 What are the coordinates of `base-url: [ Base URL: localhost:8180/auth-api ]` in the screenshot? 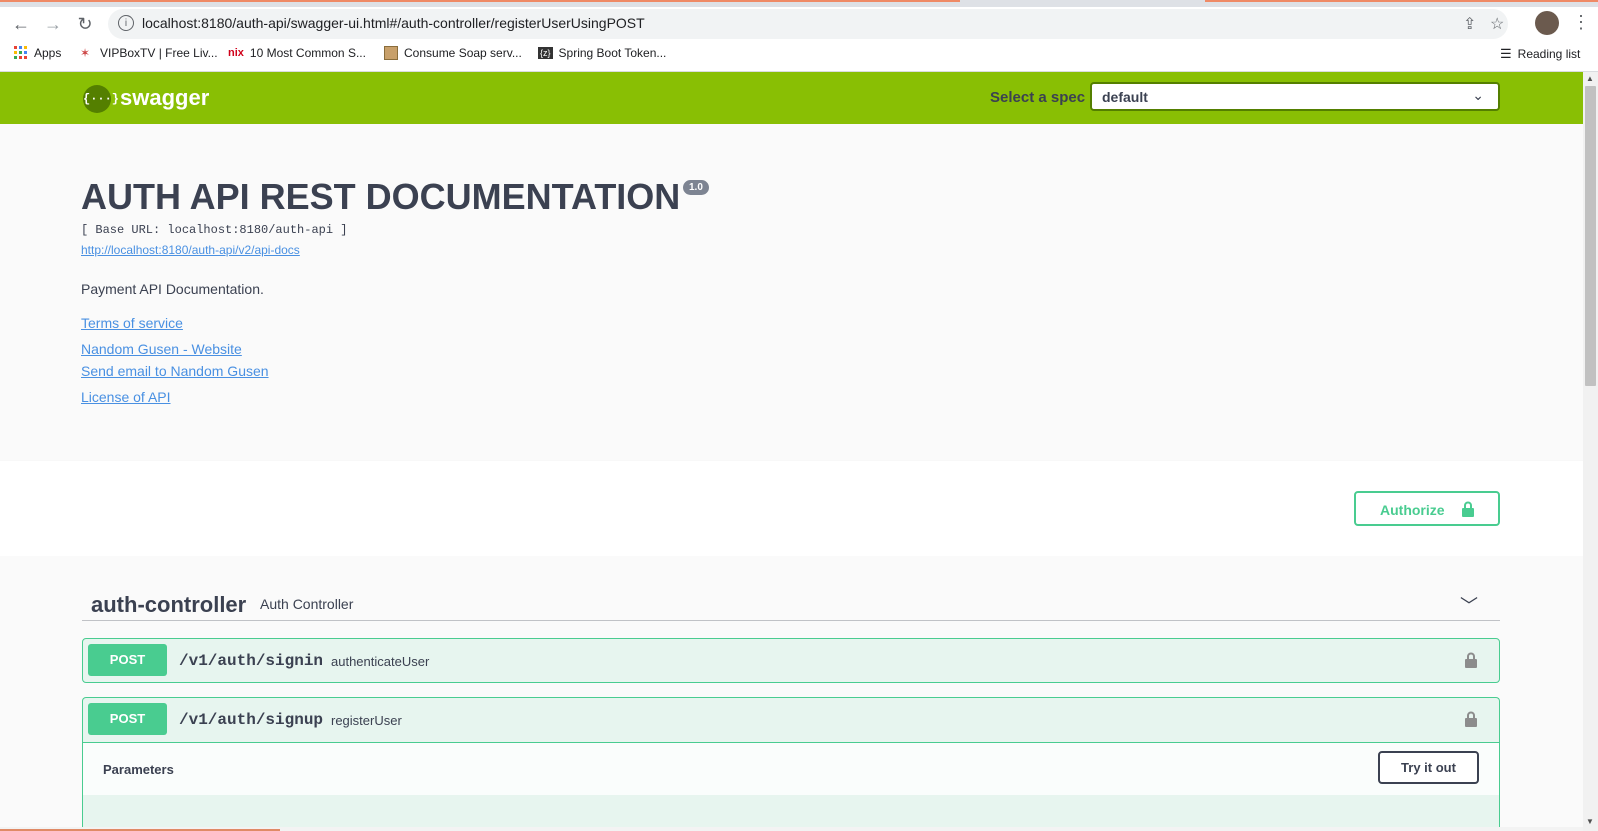 It's located at (214, 230).